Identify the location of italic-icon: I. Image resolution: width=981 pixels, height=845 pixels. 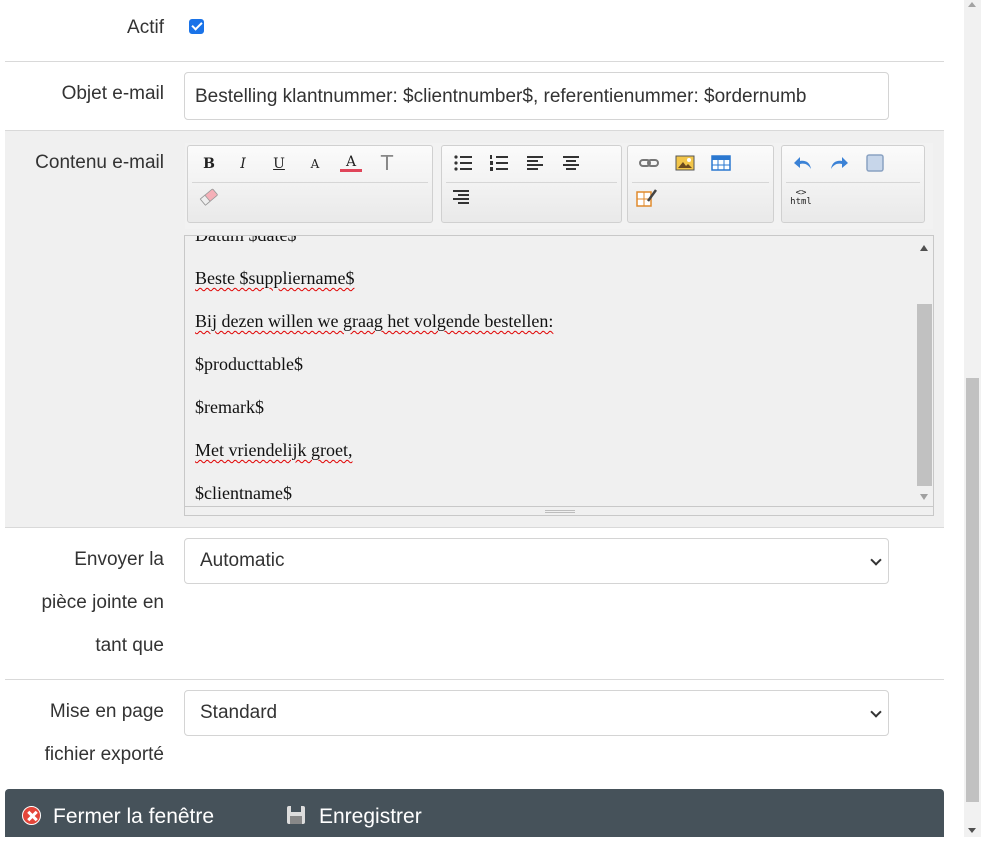
(243, 164).